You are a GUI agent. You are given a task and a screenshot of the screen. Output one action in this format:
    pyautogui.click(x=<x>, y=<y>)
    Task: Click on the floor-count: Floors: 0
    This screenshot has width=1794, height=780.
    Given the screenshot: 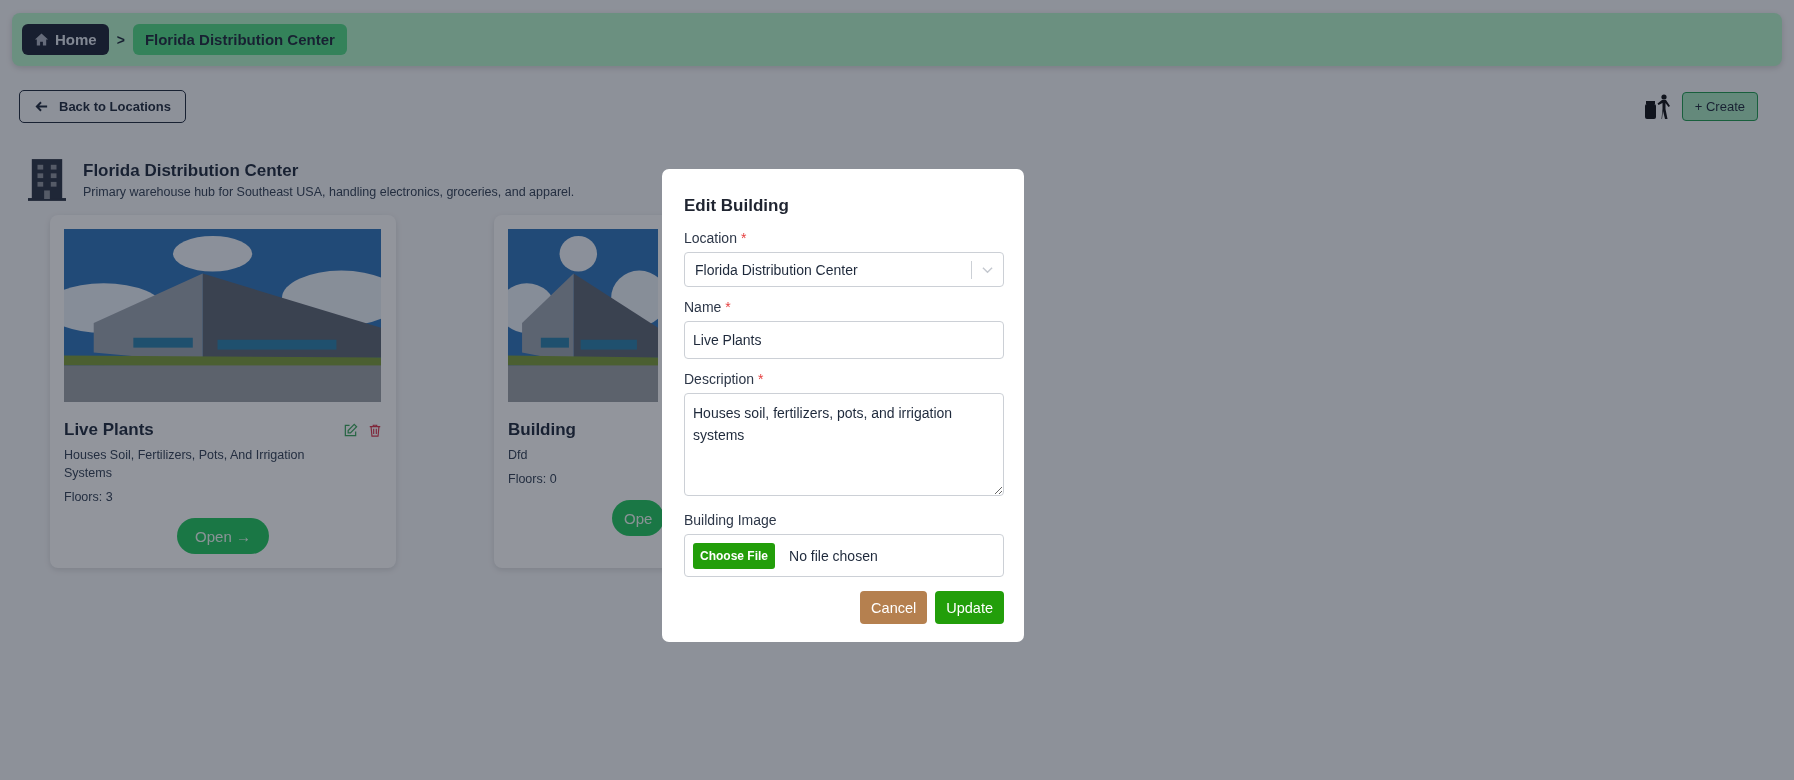 What is the action you would take?
    pyautogui.click(x=533, y=479)
    